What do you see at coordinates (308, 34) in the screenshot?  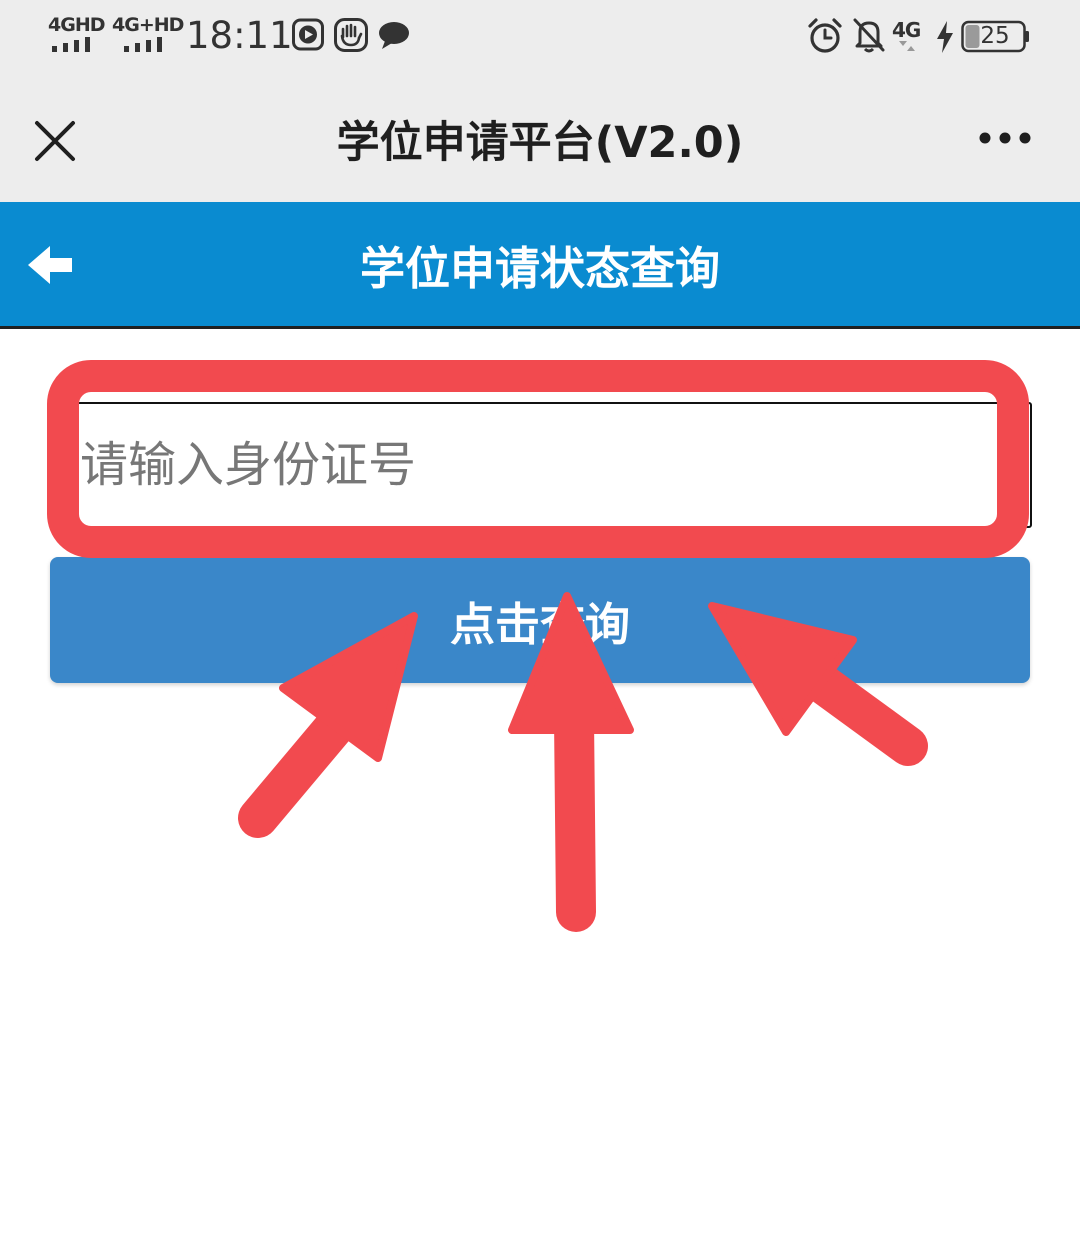 I see `video-app-icon` at bounding box center [308, 34].